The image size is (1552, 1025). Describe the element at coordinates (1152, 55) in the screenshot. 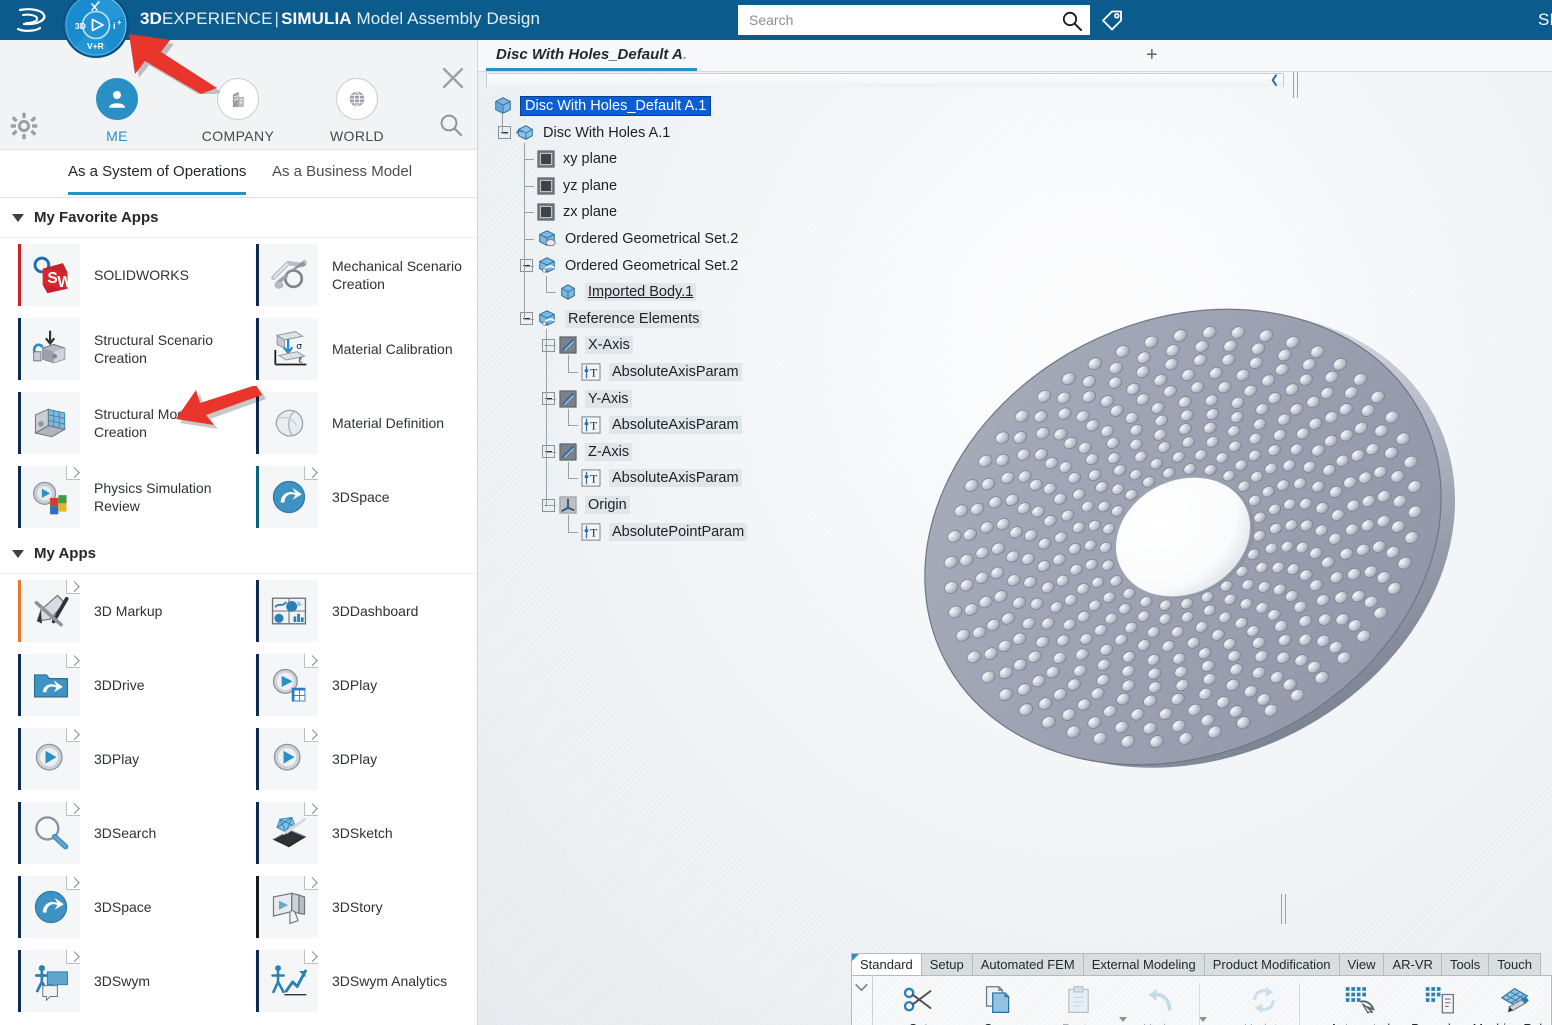

I see `add-tab-button: +` at that location.